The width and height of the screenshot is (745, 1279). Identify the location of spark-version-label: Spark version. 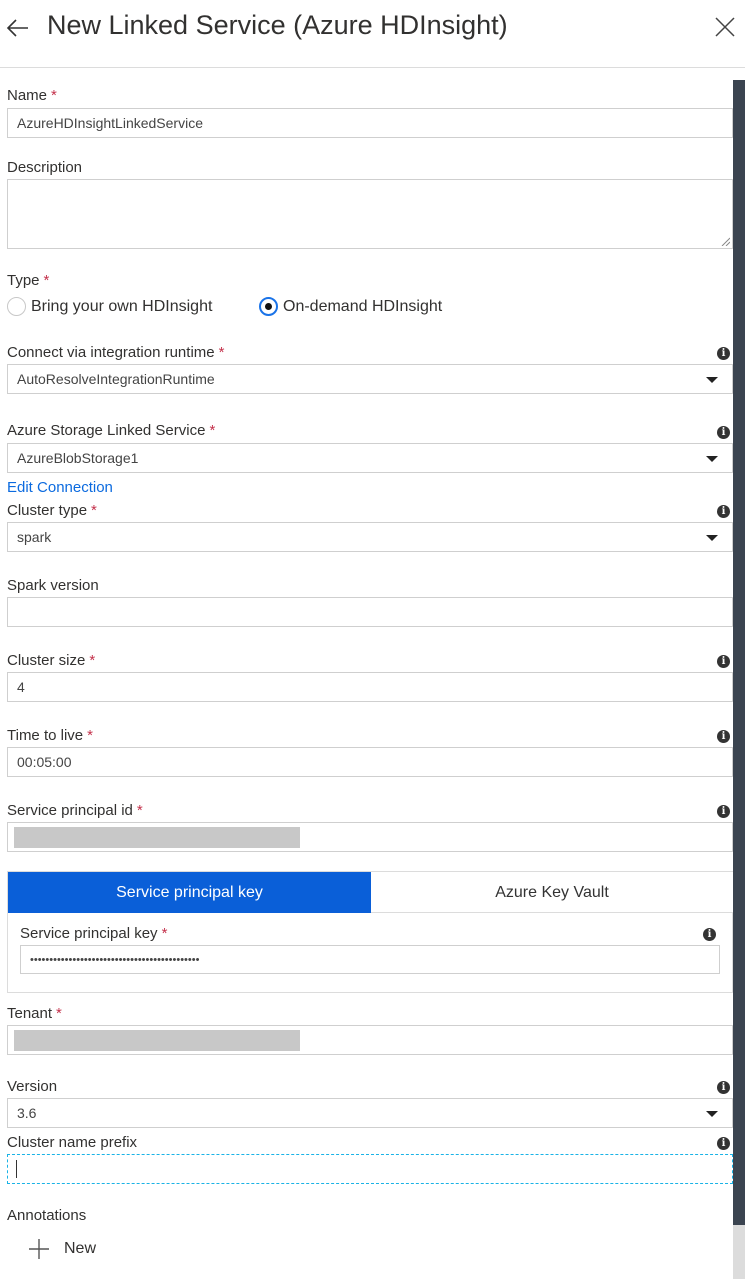
(53, 585).